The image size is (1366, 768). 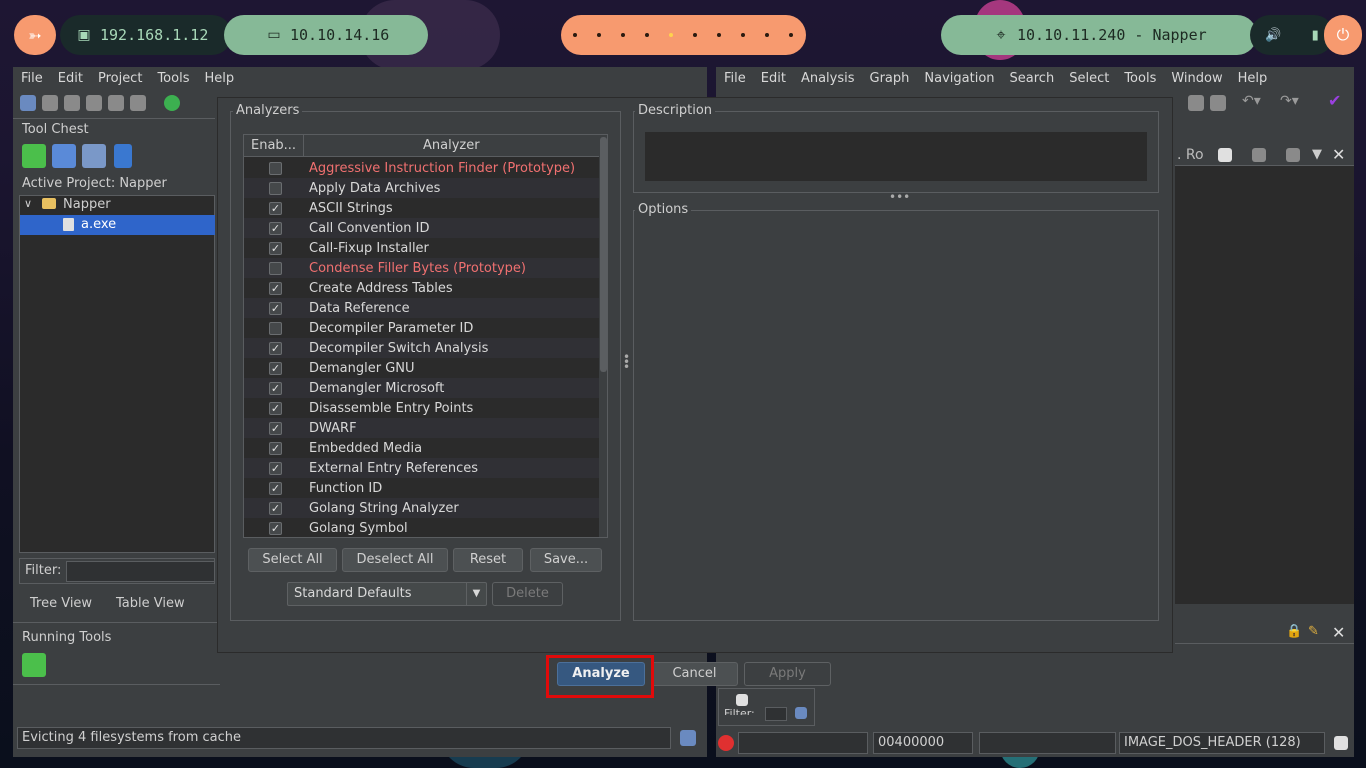 What do you see at coordinates (1032, 78) in the screenshot?
I see `menu-search: Search` at bounding box center [1032, 78].